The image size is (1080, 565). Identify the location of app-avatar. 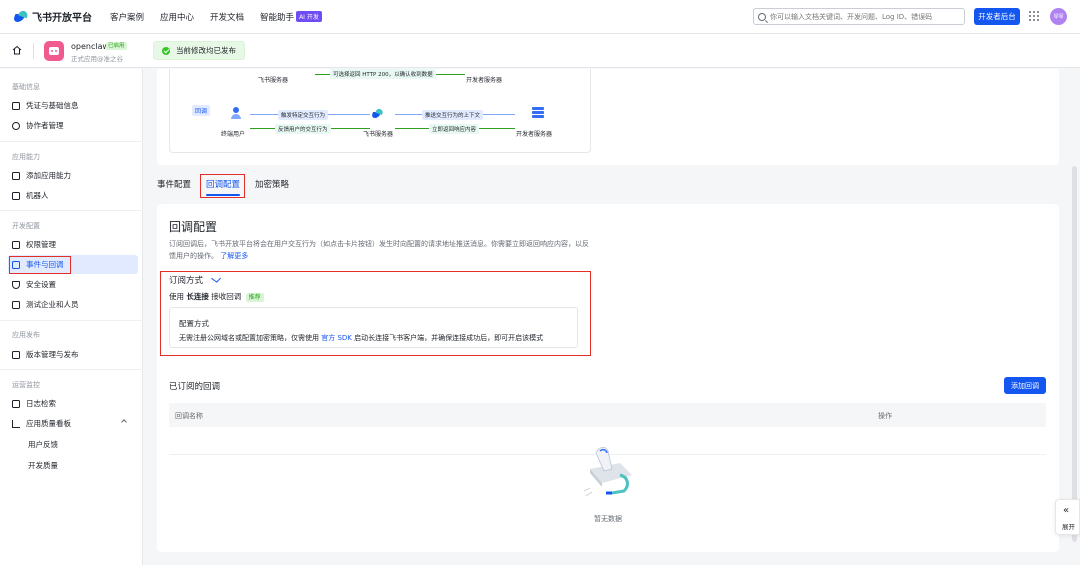
(54, 51).